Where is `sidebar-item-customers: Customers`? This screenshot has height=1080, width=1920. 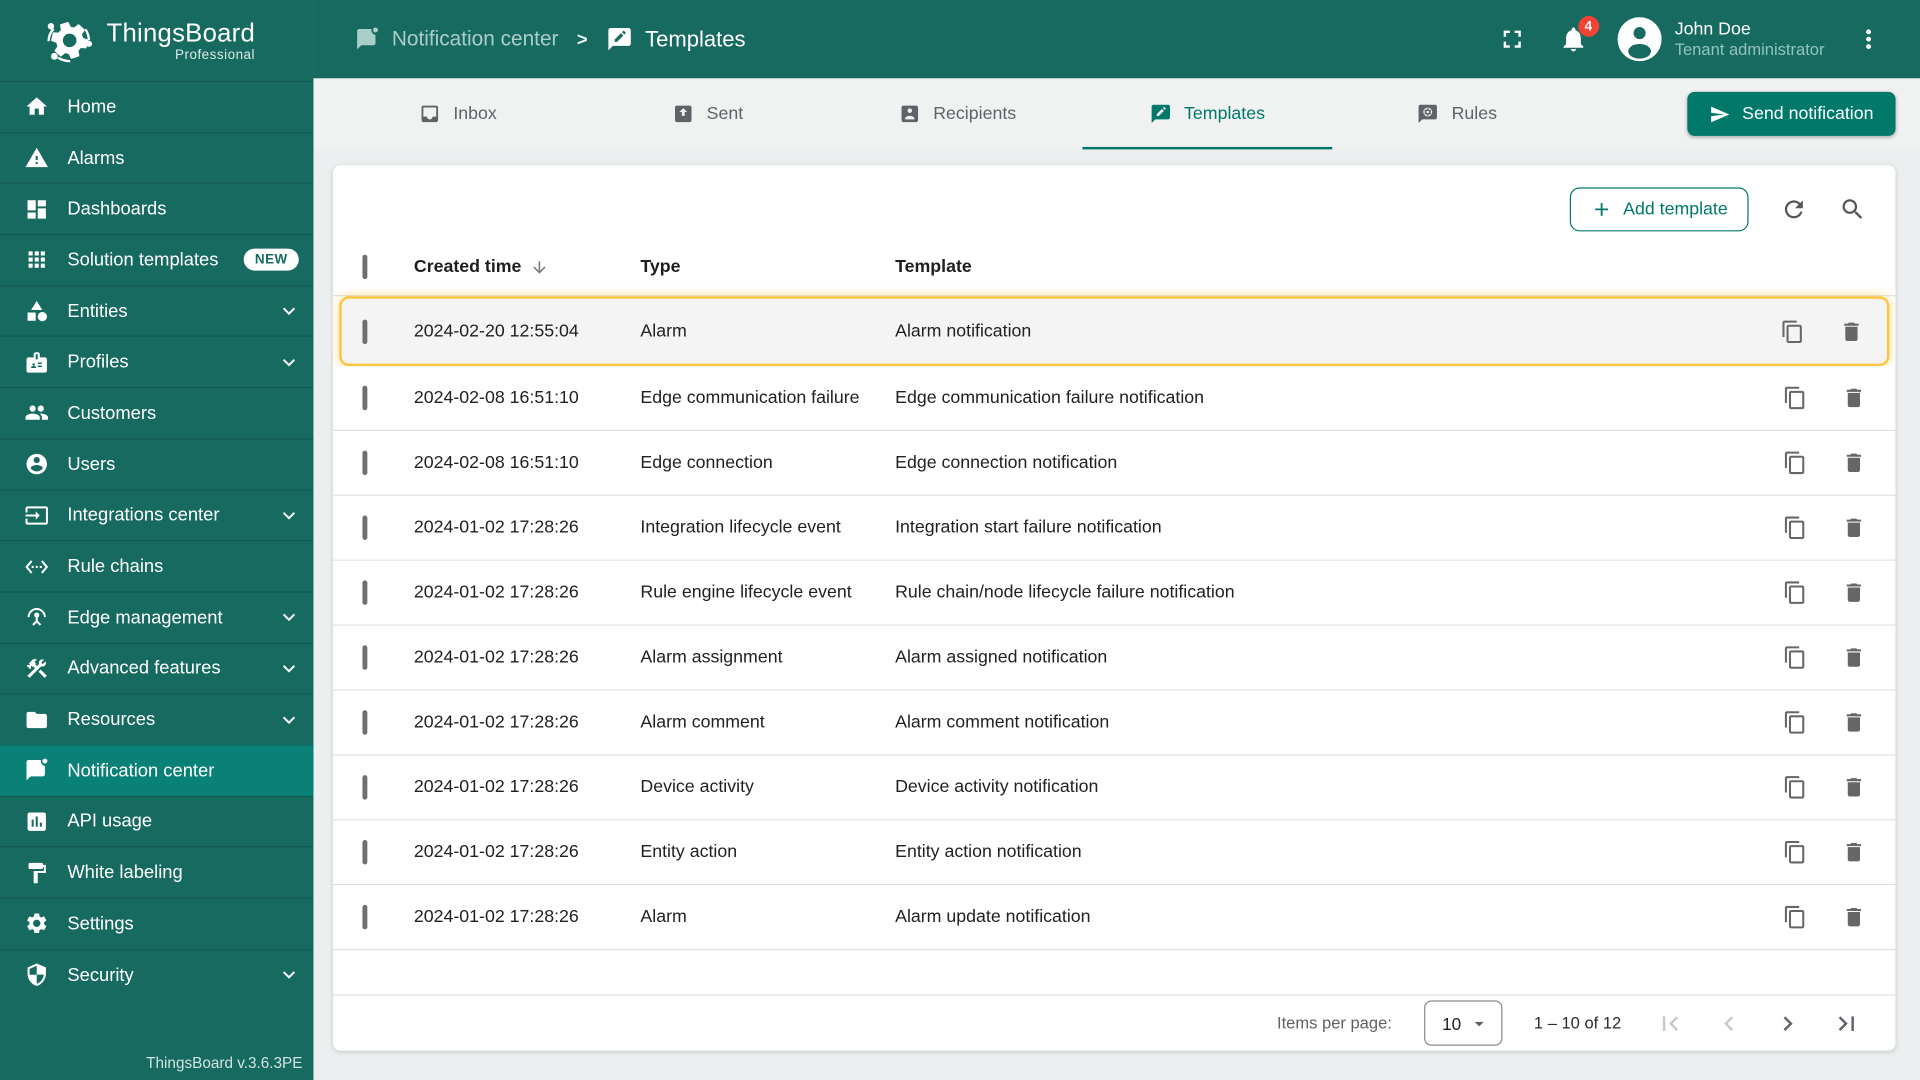
sidebar-item-customers: Customers is located at coordinates (157, 412).